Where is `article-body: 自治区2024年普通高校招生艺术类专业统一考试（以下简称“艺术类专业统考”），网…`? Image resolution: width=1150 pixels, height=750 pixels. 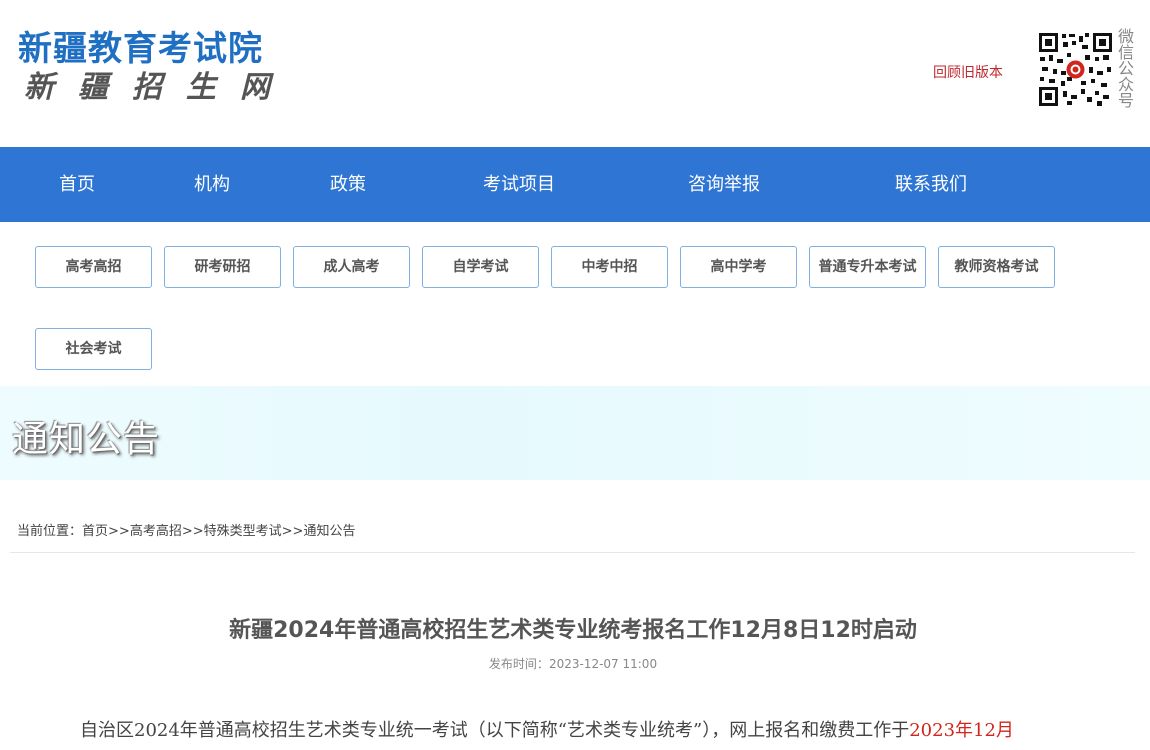
article-body: 自治区2024年普通高校招生艺术类专业统一考试（以下简称“艺术类专业统考”），网… is located at coordinates (610, 729).